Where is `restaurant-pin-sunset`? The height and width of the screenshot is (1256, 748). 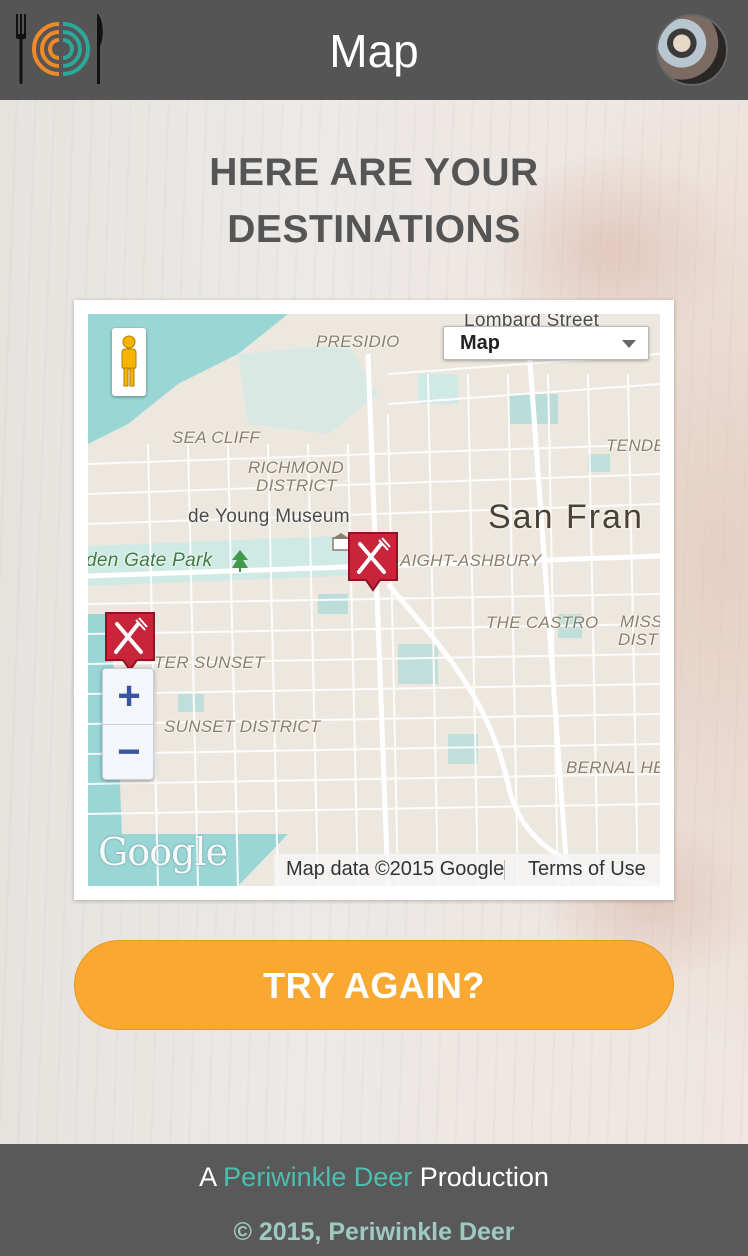 restaurant-pin-sunset is located at coordinates (130, 643).